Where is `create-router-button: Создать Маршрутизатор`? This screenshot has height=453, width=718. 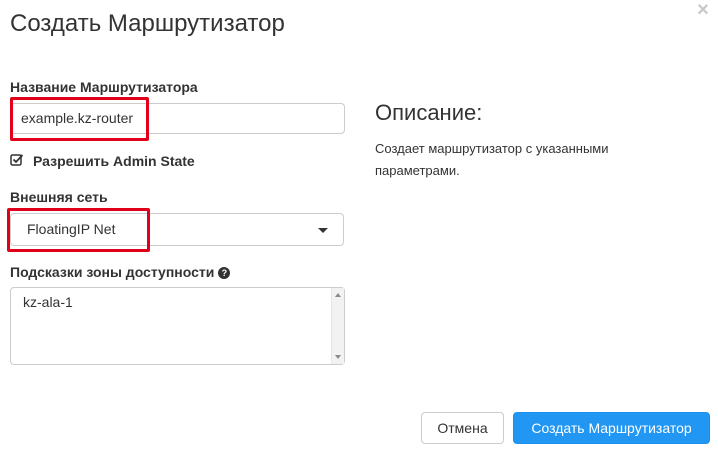
create-router-button: Создать Маршрутизатор is located at coordinates (611, 428).